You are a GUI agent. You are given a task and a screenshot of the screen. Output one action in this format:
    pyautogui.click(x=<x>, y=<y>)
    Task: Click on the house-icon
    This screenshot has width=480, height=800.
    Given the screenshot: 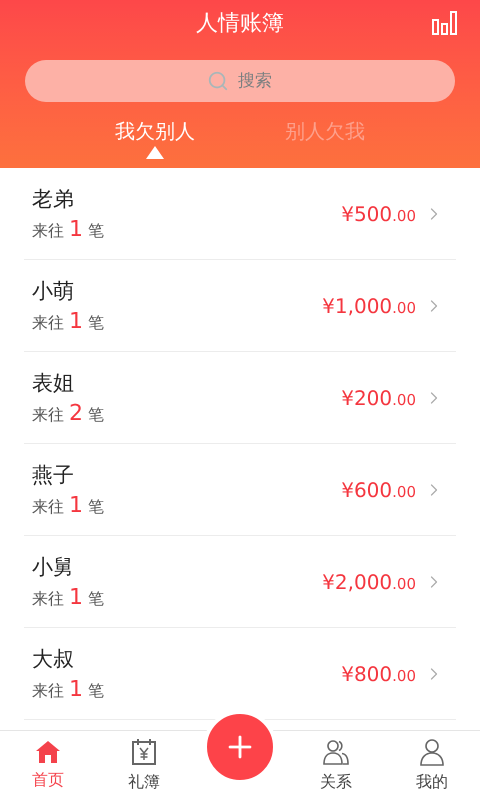 What is the action you would take?
    pyautogui.click(x=48, y=752)
    